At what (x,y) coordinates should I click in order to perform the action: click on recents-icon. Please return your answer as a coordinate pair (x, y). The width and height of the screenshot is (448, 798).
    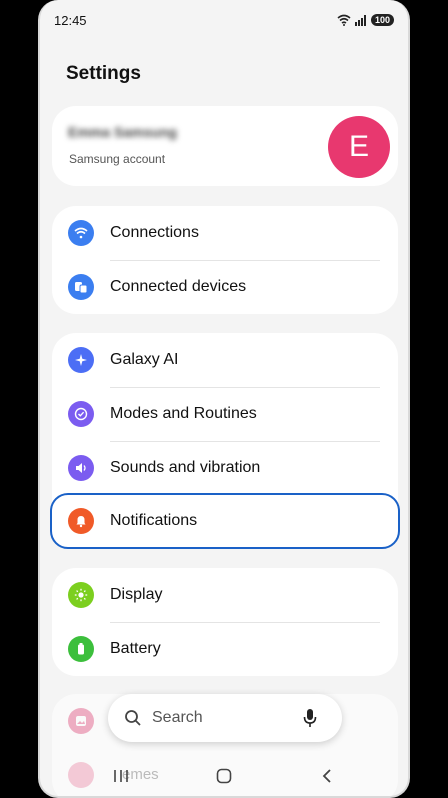
    Looking at the image, I should click on (121, 776).